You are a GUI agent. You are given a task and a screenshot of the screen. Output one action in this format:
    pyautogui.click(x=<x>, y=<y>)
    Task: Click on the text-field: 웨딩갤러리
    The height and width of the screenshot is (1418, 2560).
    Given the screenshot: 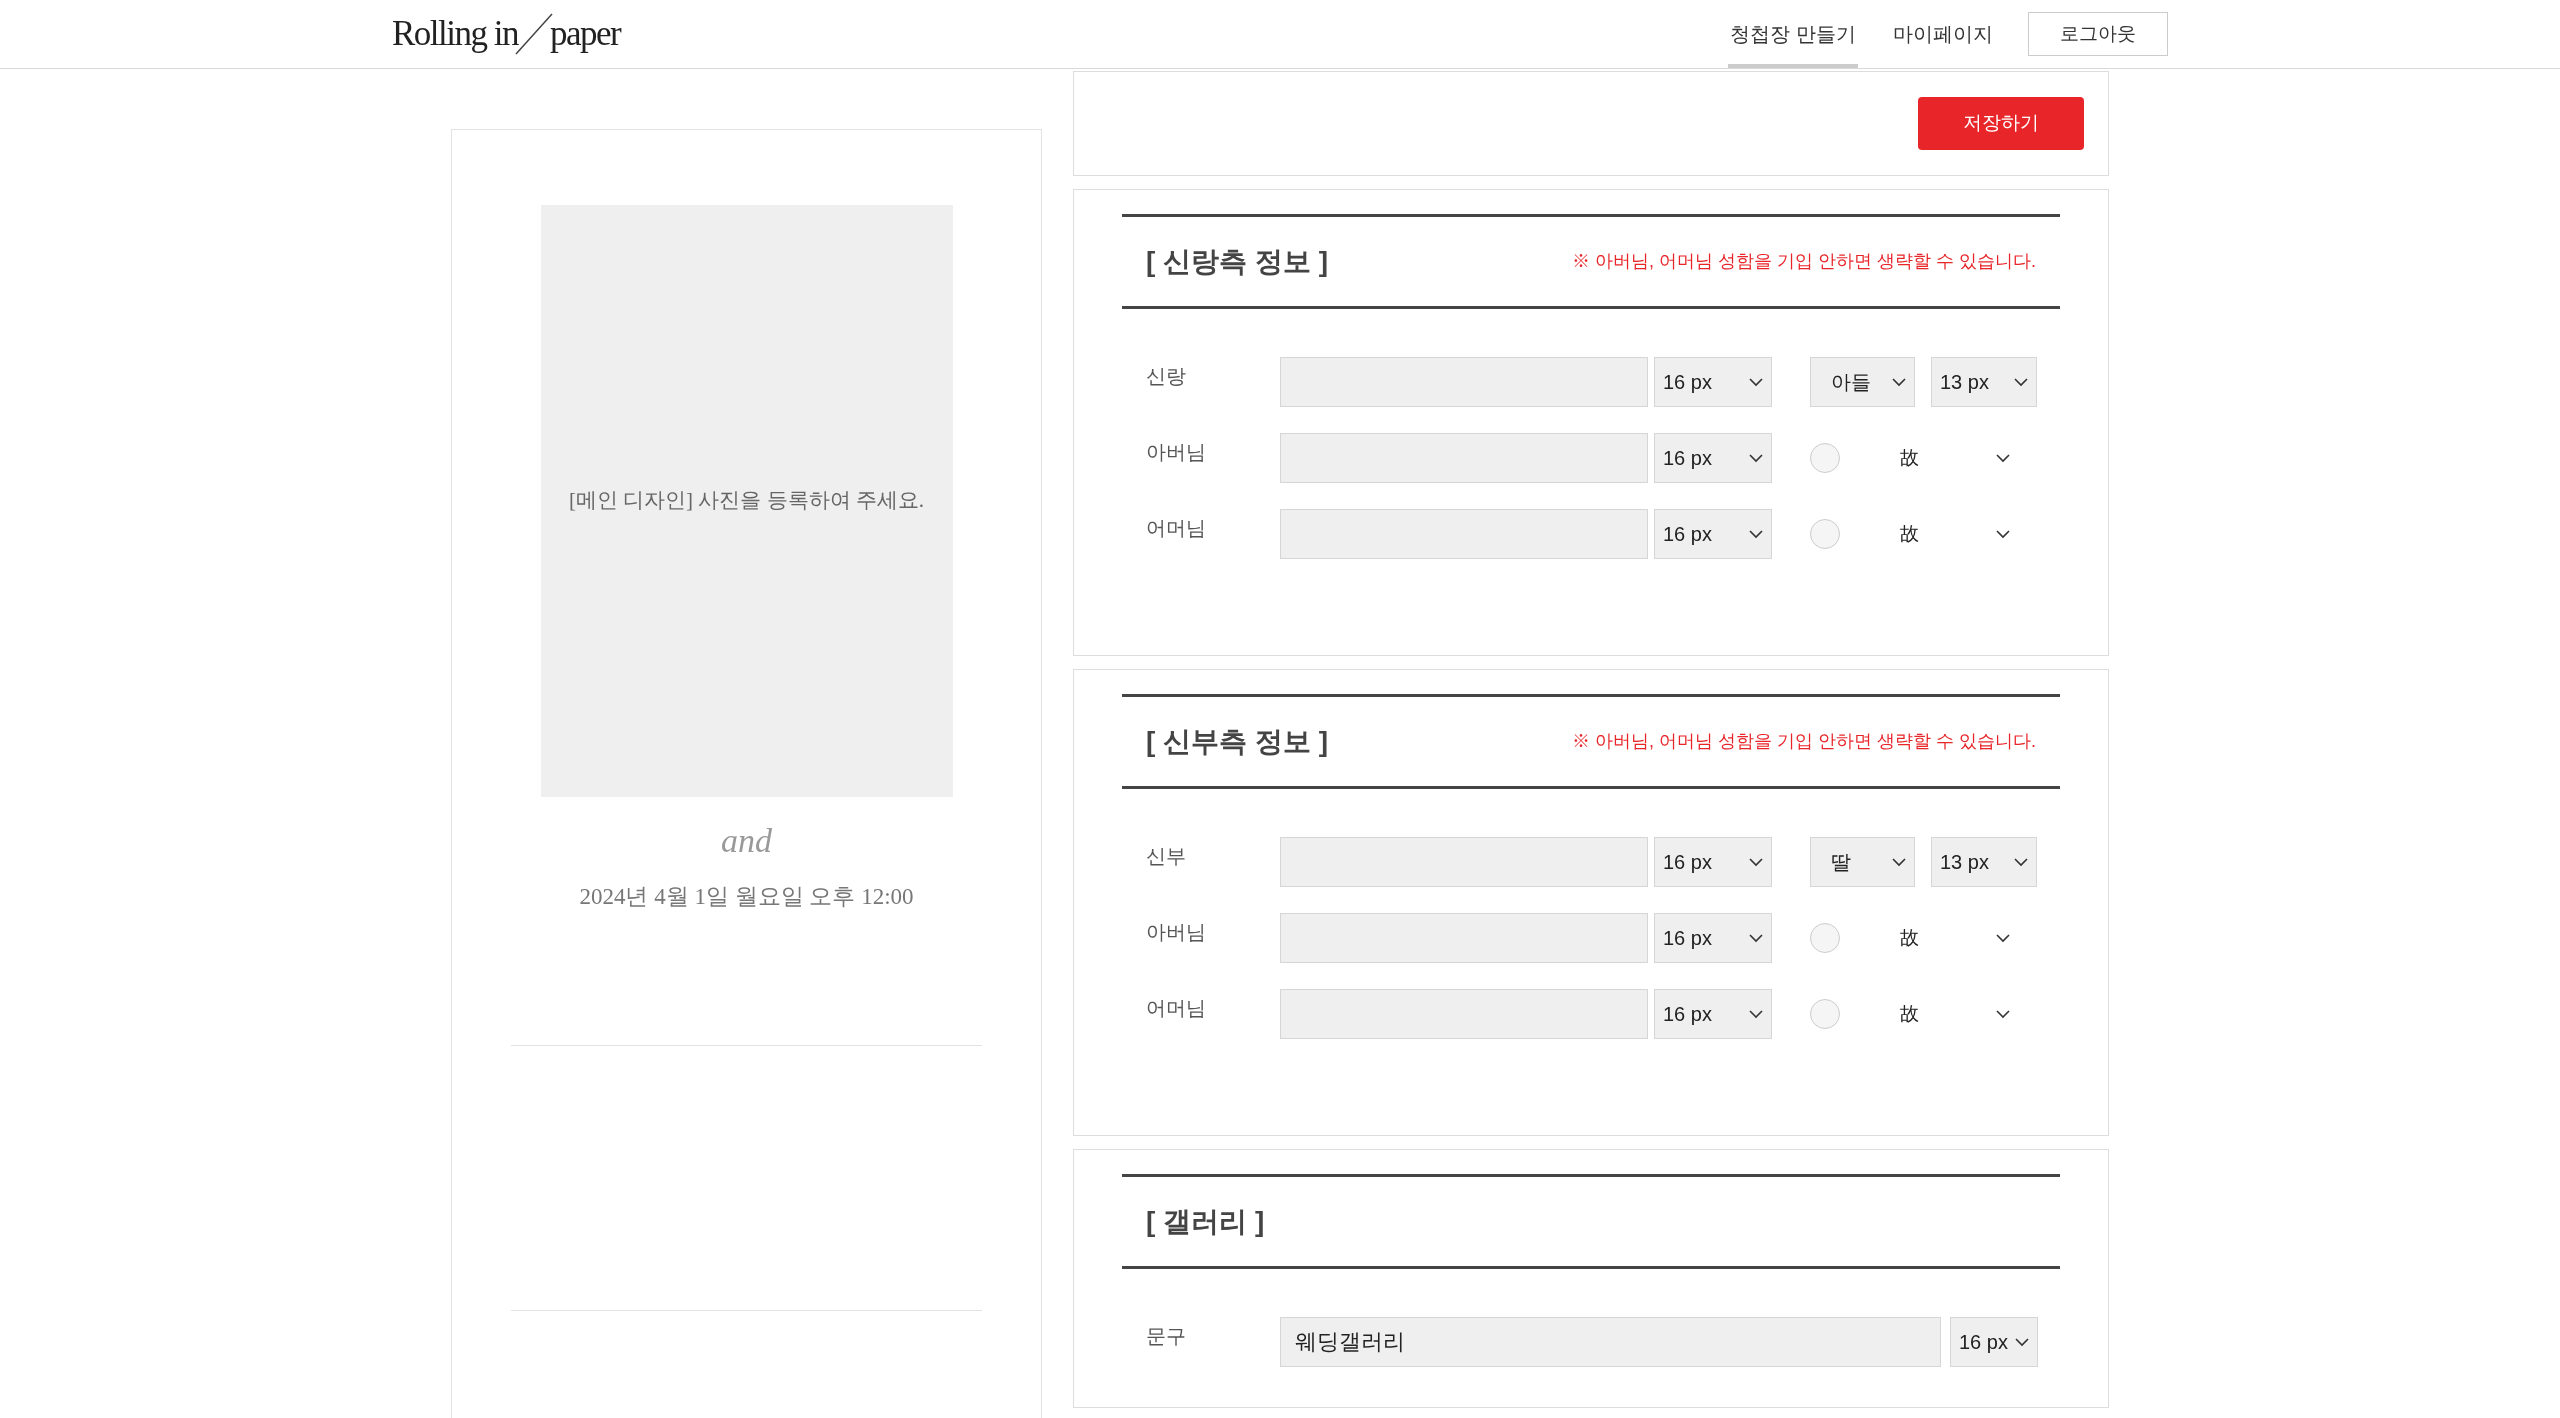 What is the action you would take?
    pyautogui.click(x=1610, y=1342)
    